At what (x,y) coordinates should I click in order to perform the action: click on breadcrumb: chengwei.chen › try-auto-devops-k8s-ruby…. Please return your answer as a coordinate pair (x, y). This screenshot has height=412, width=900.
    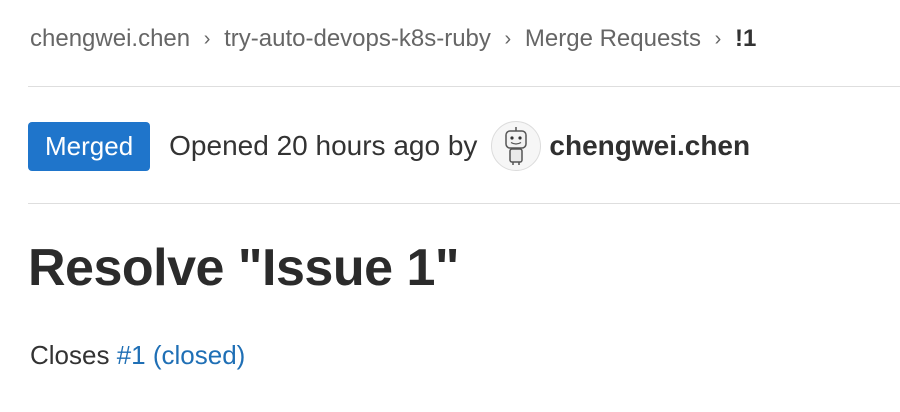
    Looking at the image, I should click on (393, 39).